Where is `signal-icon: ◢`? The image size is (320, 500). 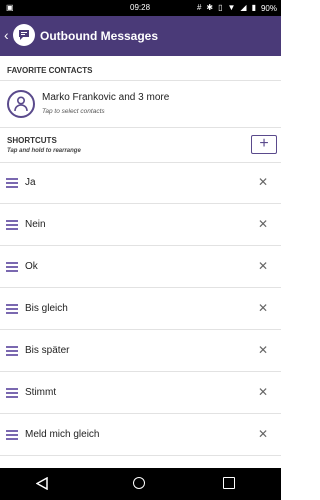 signal-icon: ◢ is located at coordinates (243, 7).